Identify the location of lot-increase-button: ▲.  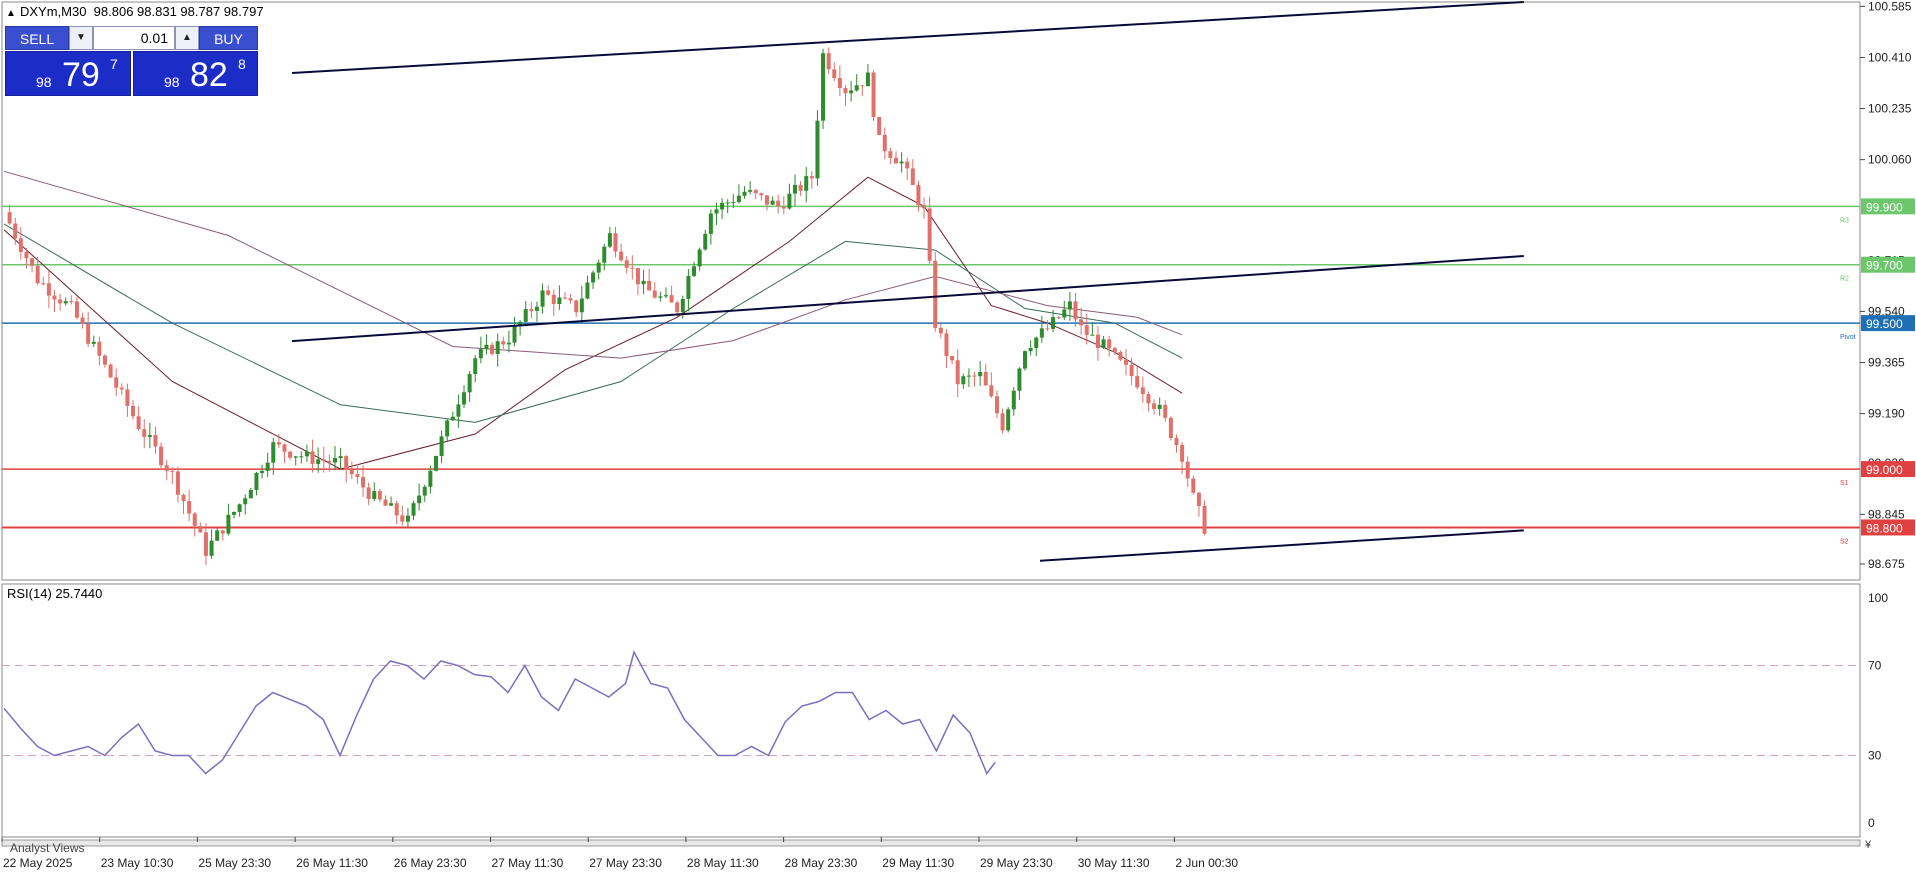
(187, 38).